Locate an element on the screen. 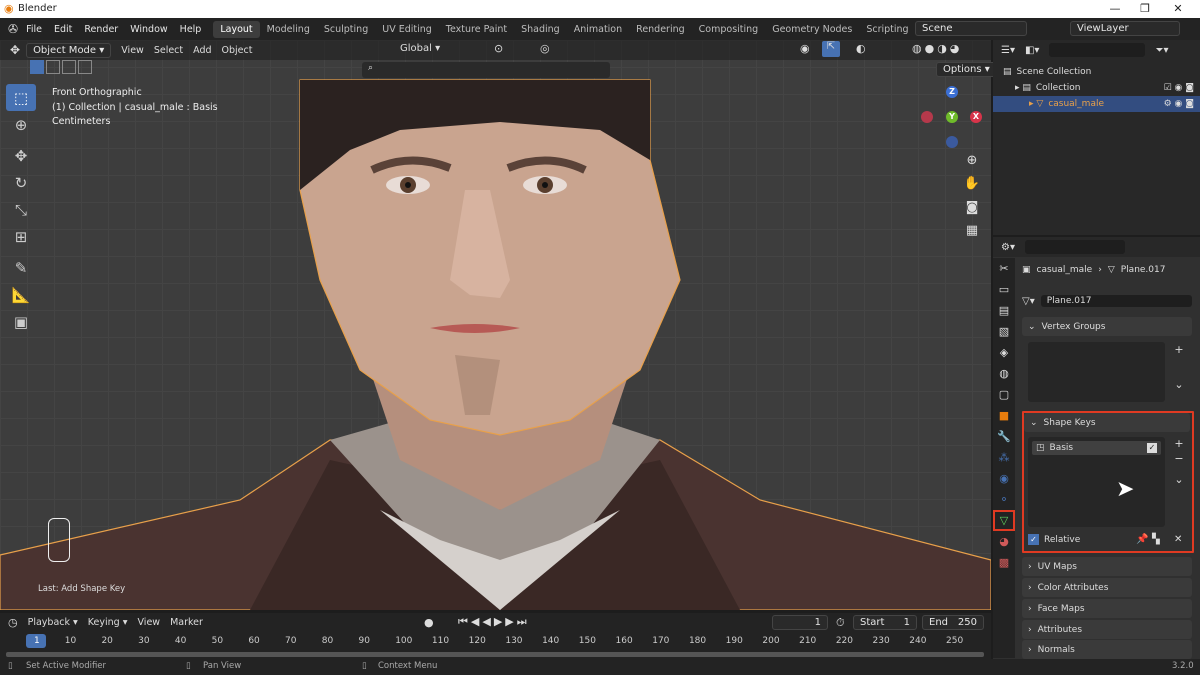  proportional-edit-icon: ◎ is located at coordinates (545, 48).